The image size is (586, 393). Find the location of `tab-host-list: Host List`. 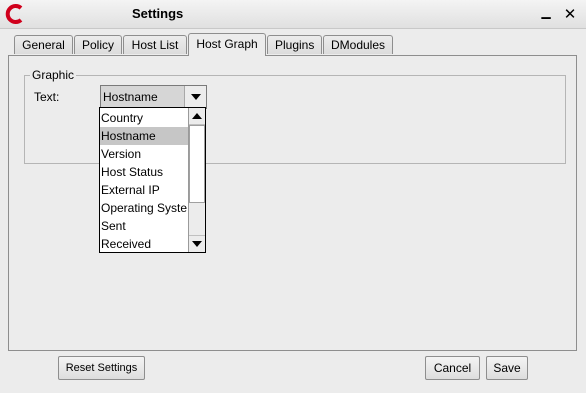

tab-host-list: Host List is located at coordinates (155, 44).